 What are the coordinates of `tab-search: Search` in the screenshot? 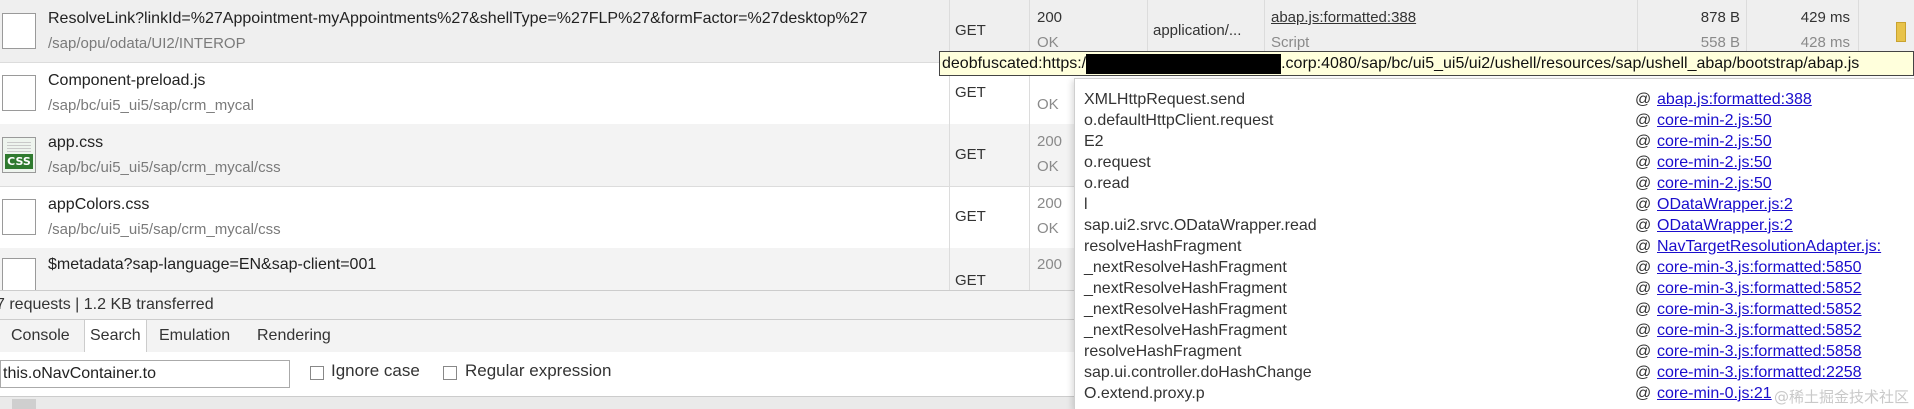 It's located at (115, 336).